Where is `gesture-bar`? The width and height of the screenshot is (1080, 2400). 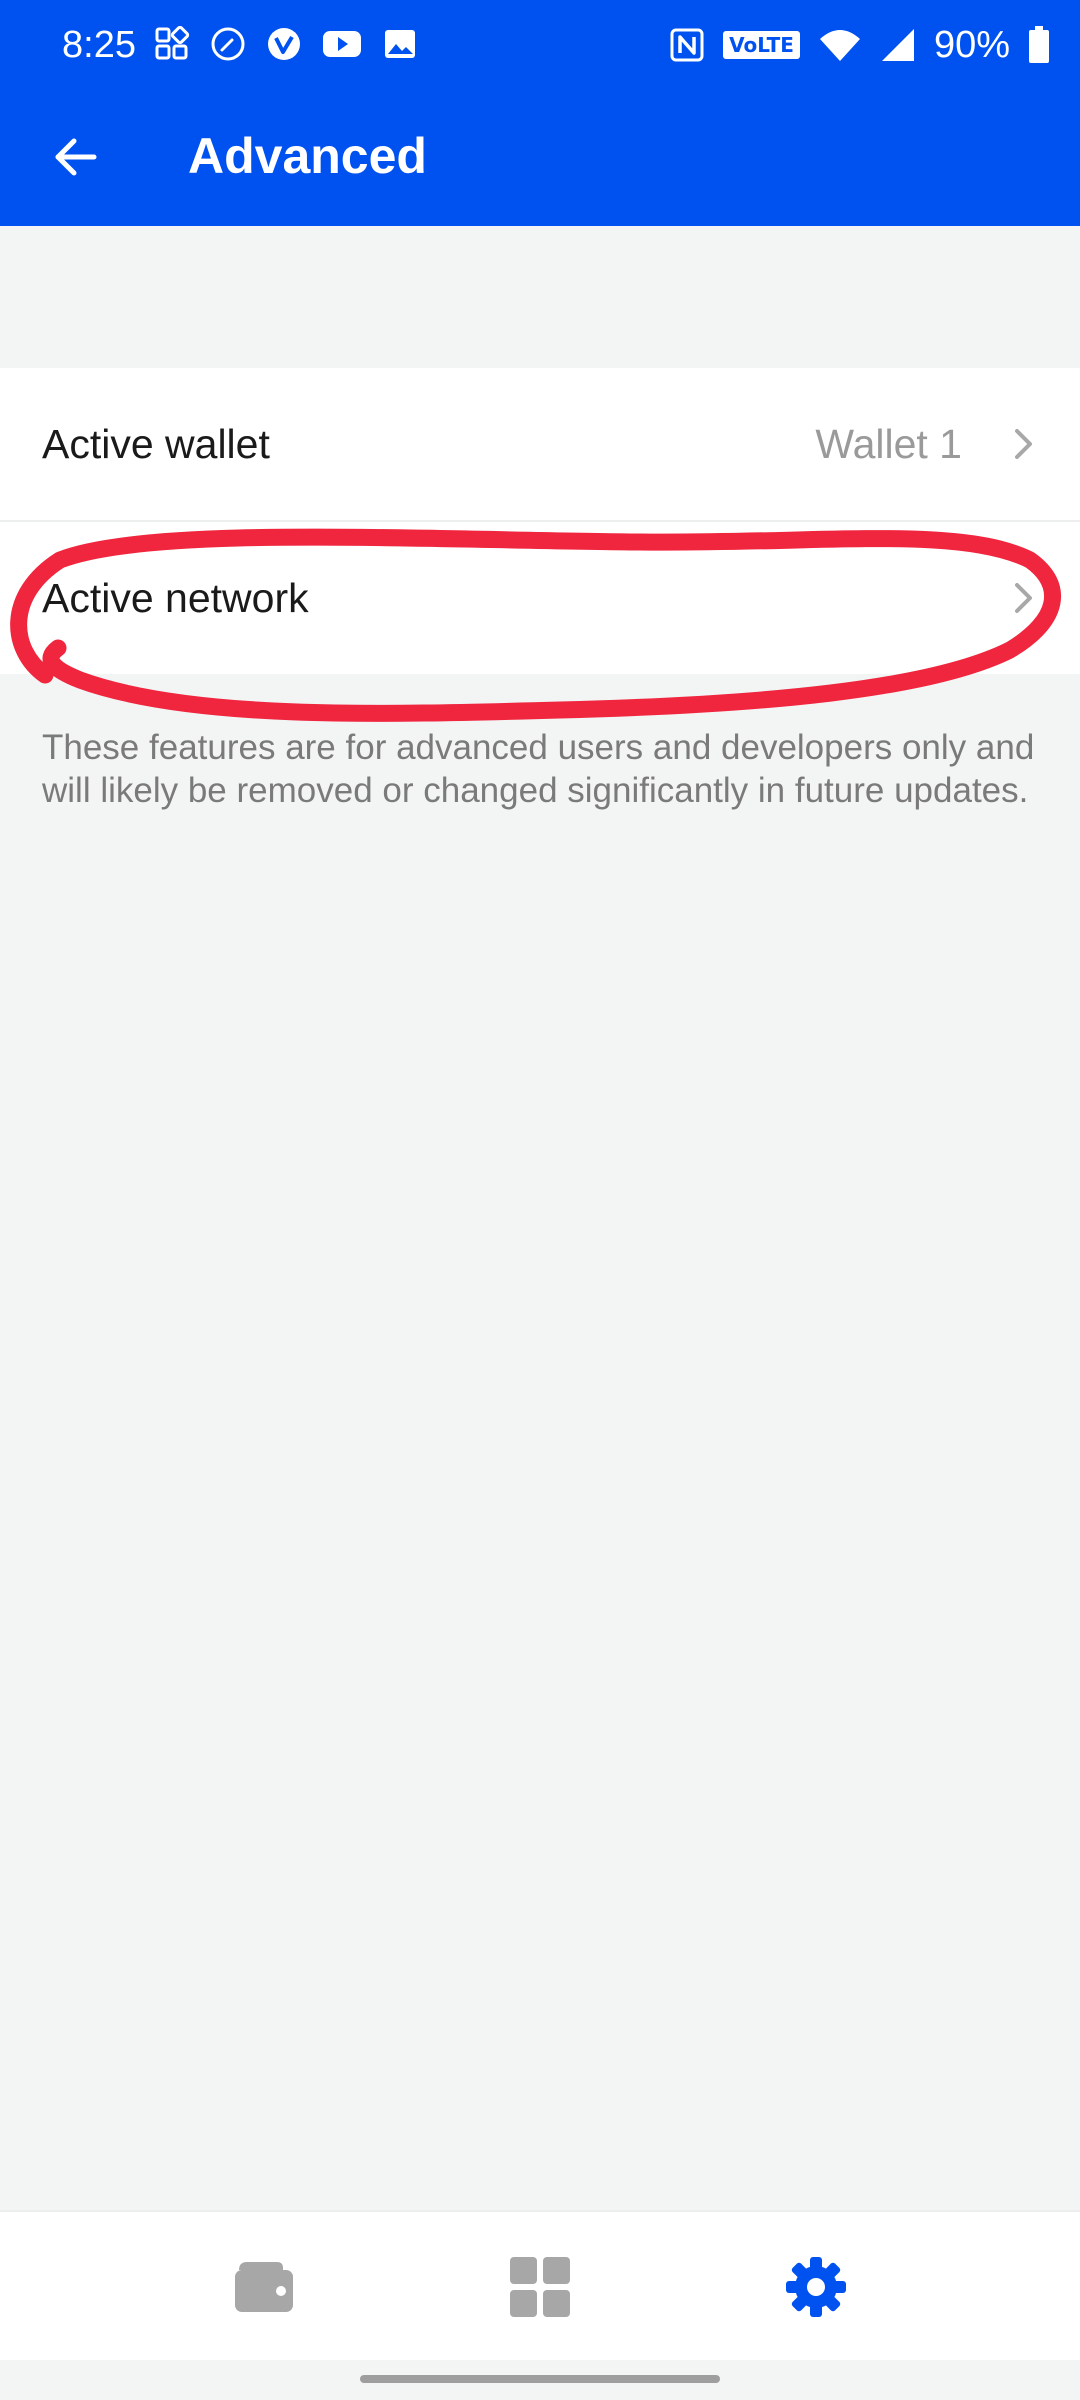 gesture-bar is located at coordinates (540, 2379).